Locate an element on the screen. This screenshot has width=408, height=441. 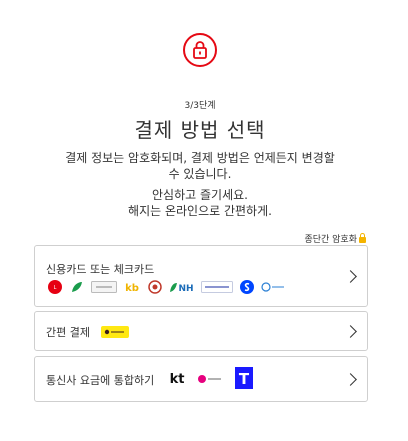
samsung-card-icon is located at coordinates (217, 287).